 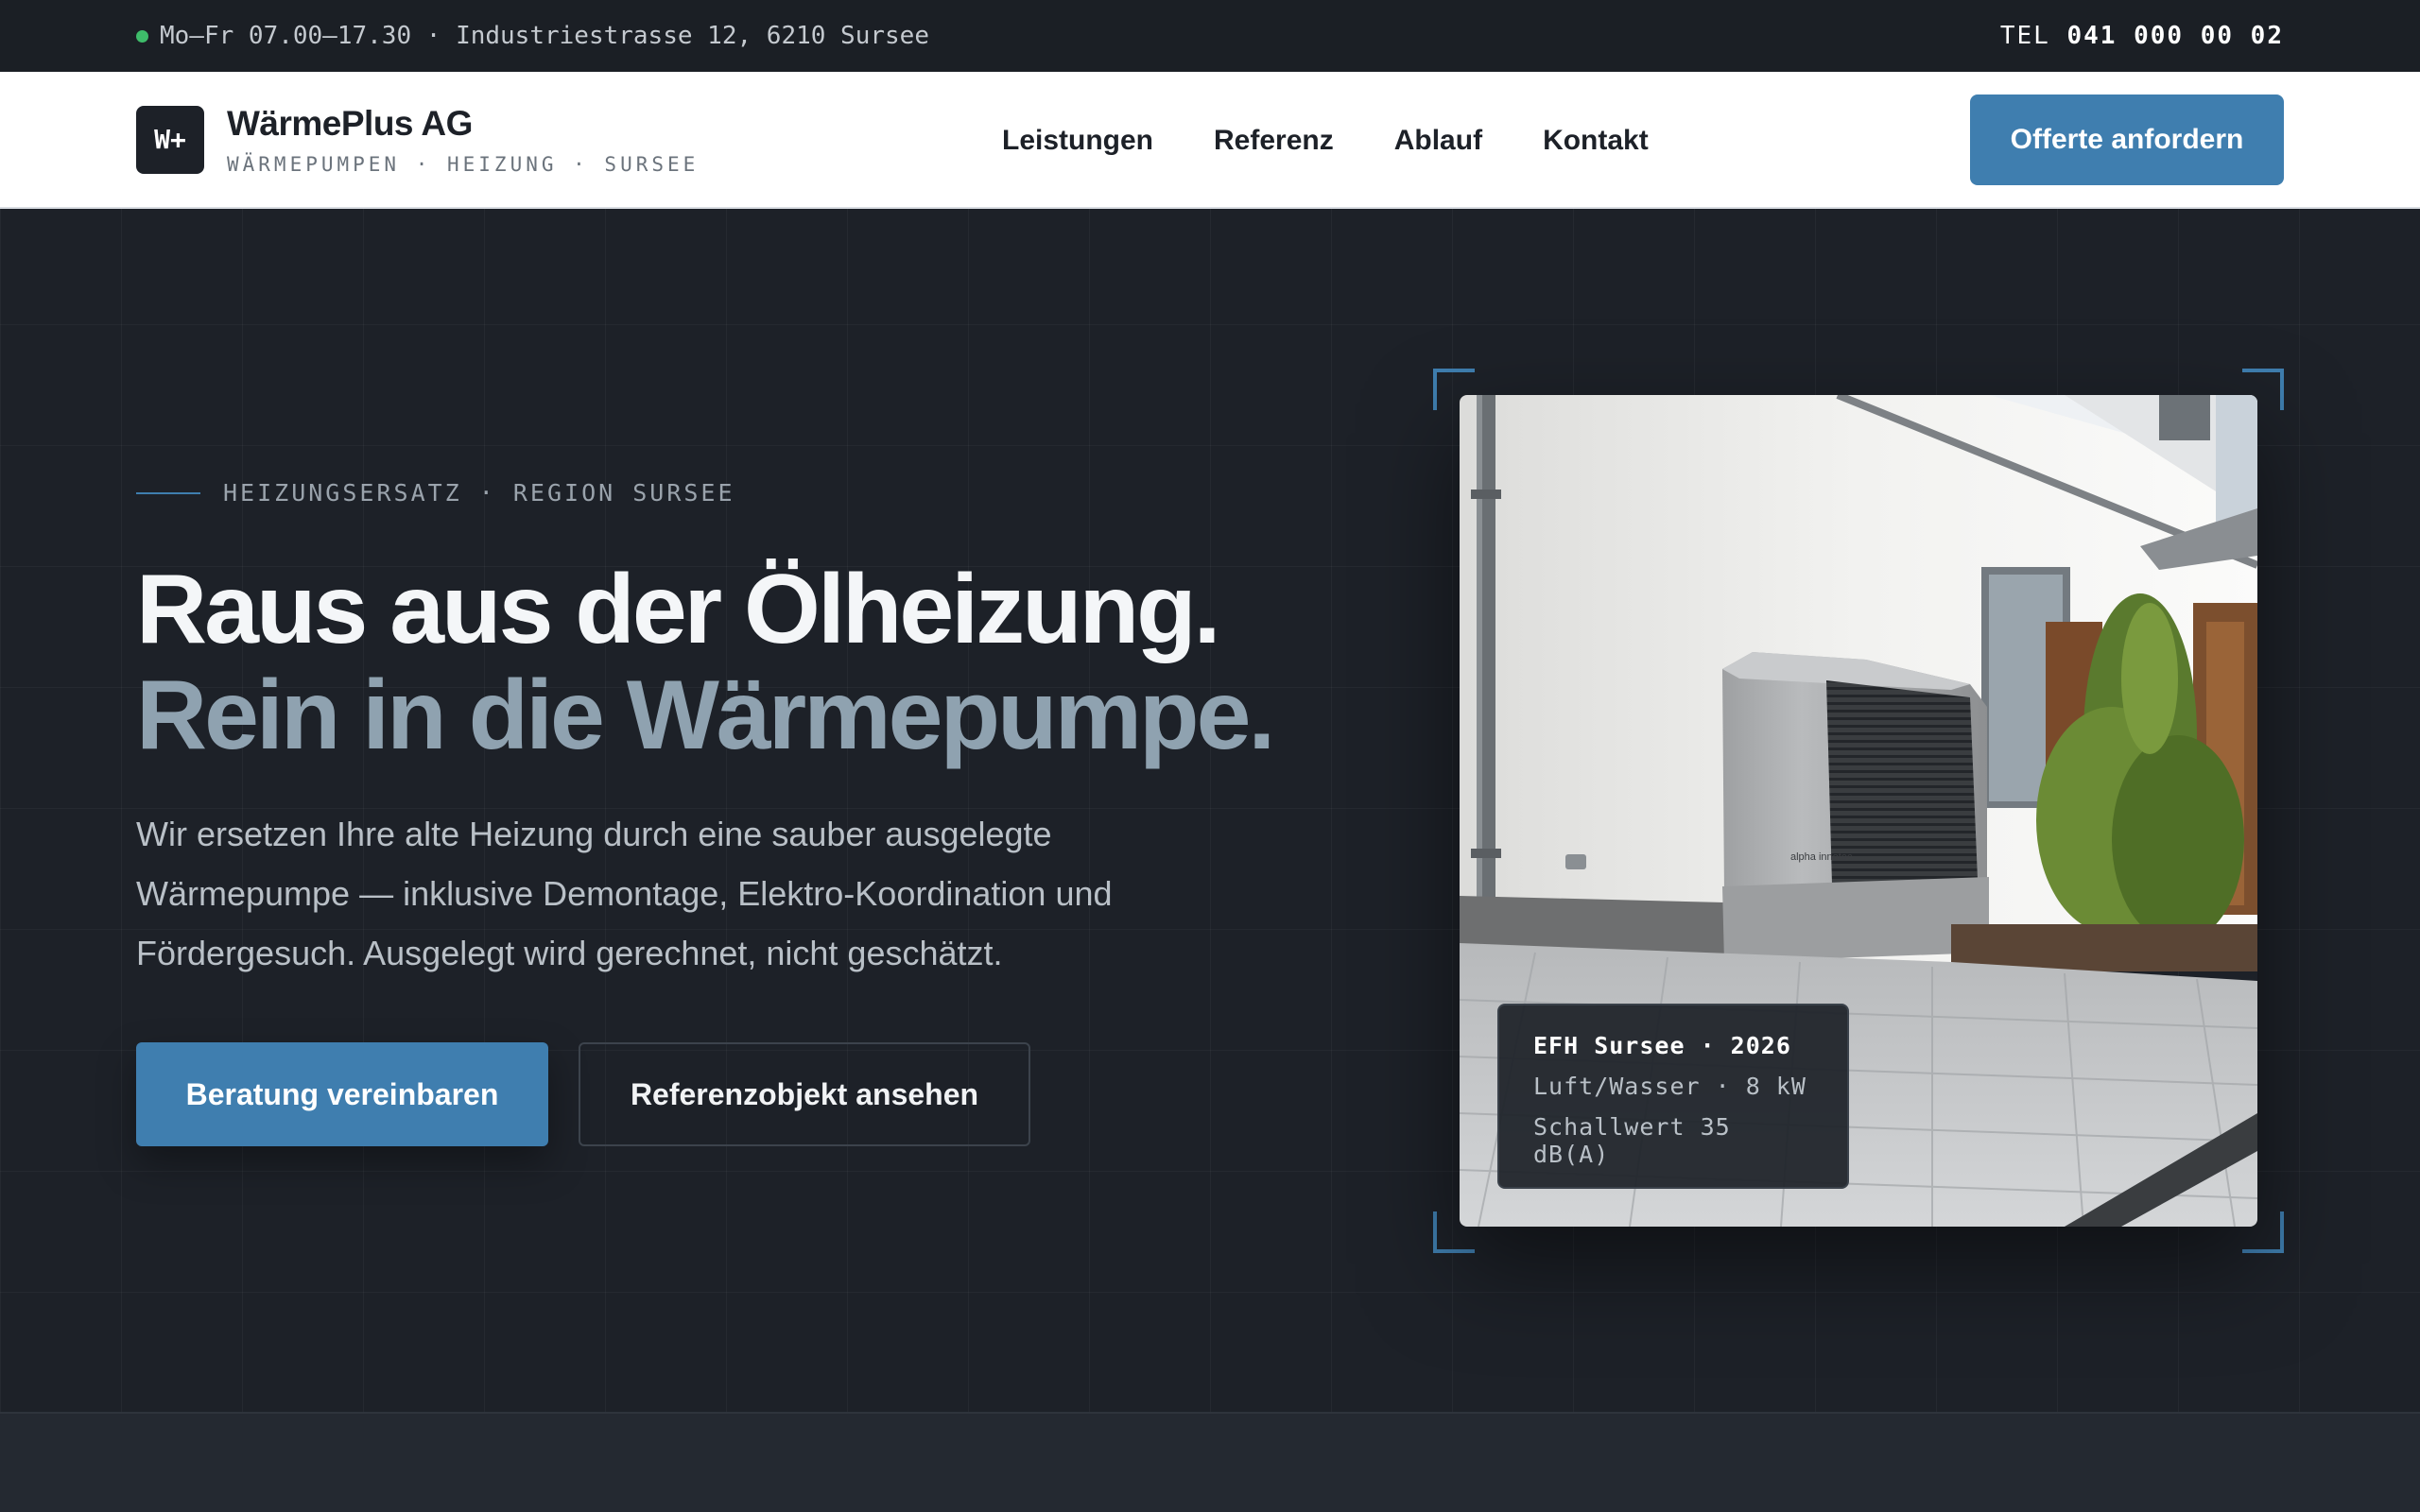 What do you see at coordinates (678, 609) in the screenshot?
I see `headline-line-1: Raus aus der Ölheizung.` at bounding box center [678, 609].